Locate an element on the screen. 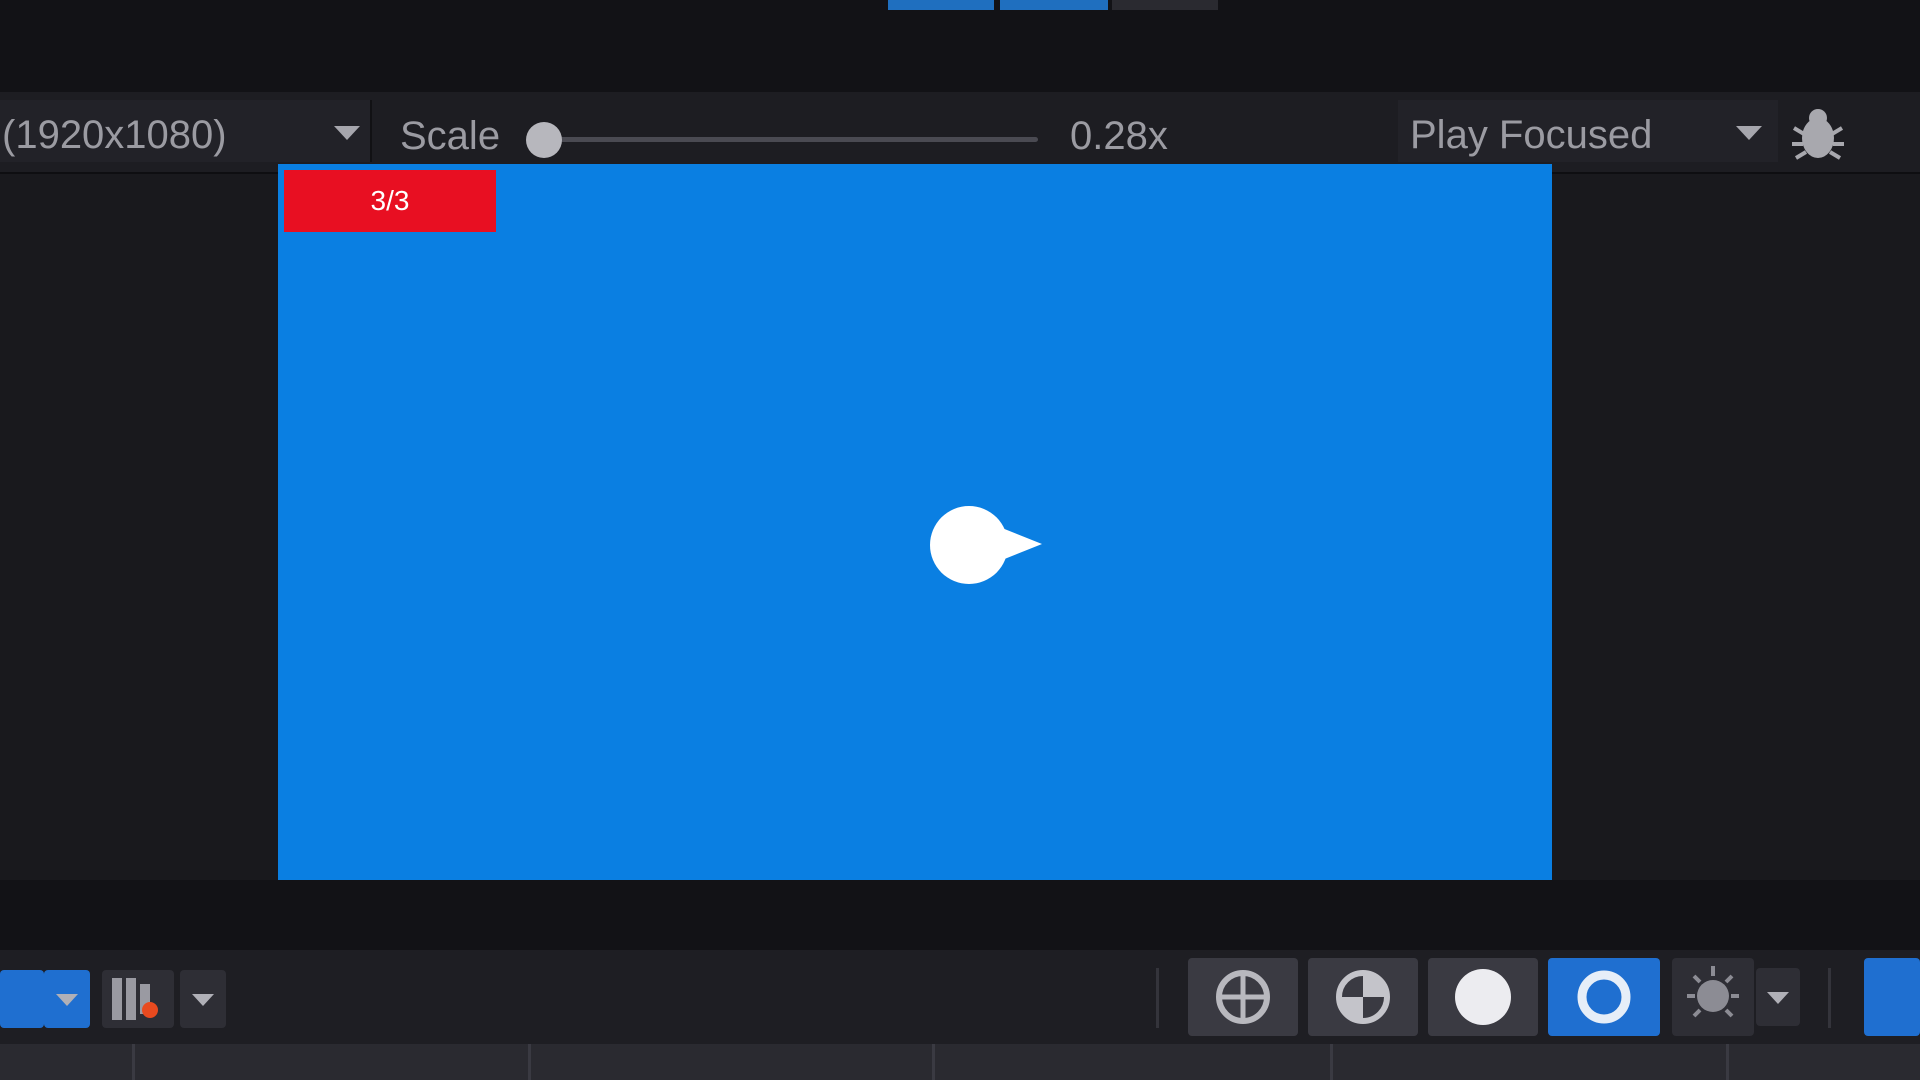 This screenshot has width=1920, height=1080. play-mode-dropdown: Play Focused is located at coordinates (1588, 131).